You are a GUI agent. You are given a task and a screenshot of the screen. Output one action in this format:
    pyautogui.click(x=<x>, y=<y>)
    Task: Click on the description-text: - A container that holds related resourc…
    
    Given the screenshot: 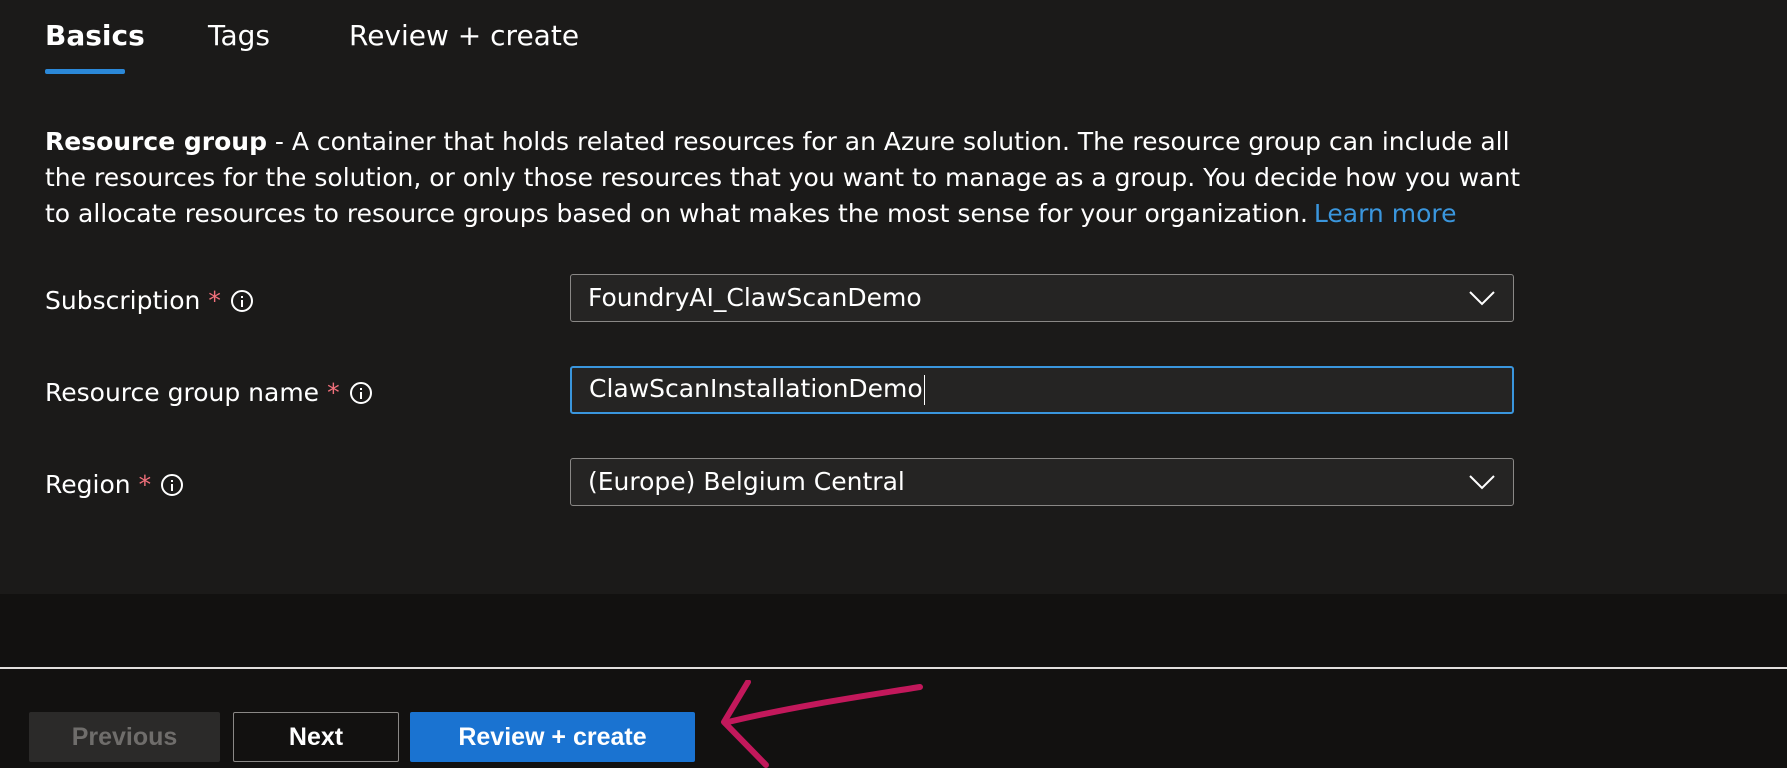 What is the action you would take?
    pyautogui.click(x=783, y=177)
    